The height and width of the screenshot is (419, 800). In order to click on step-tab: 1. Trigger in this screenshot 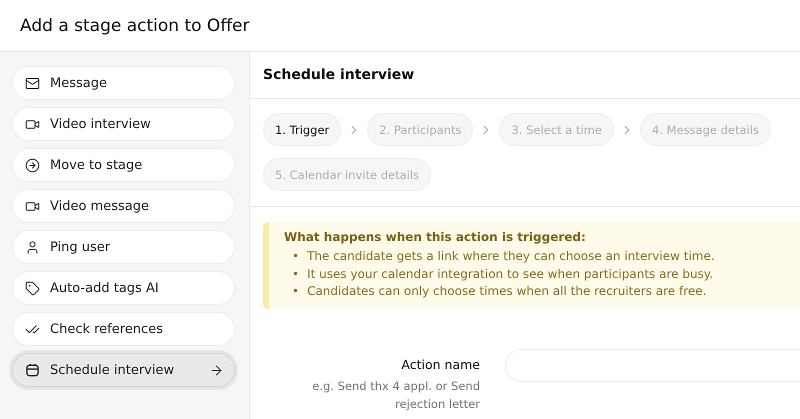, I will do `click(302, 129)`.